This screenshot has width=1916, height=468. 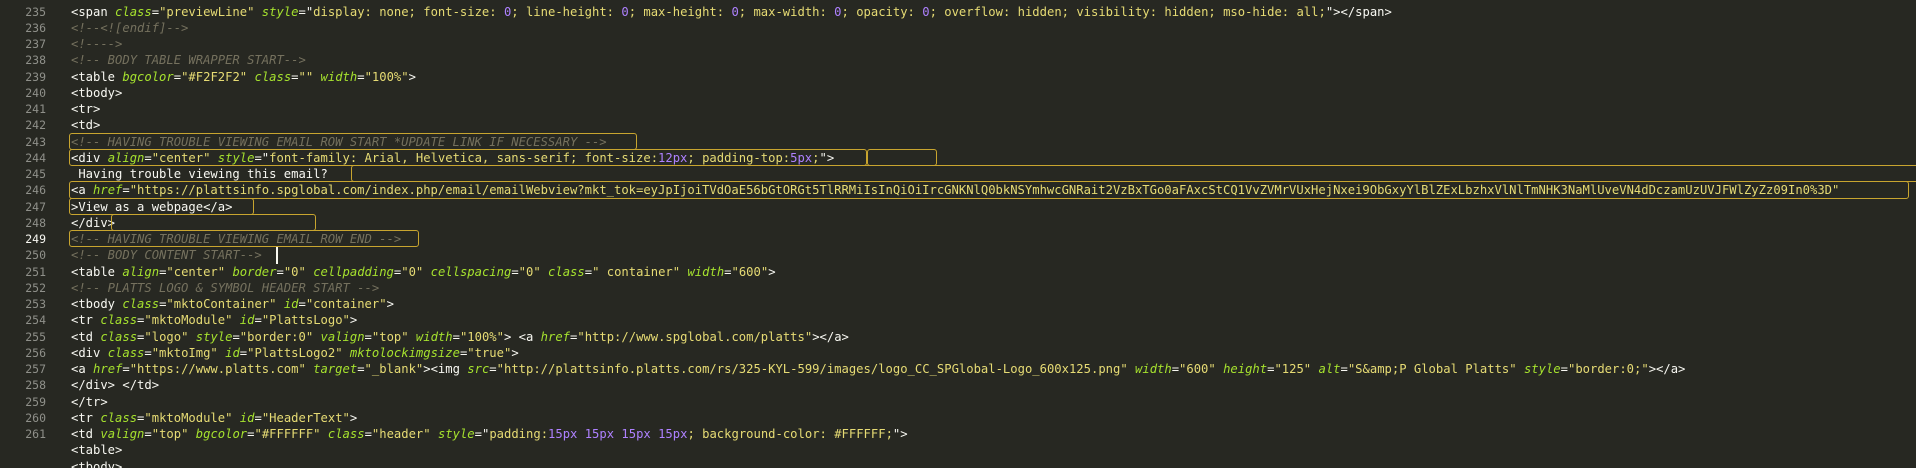 I want to click on code-token: ; max-height:, so click(x=680, y=11).